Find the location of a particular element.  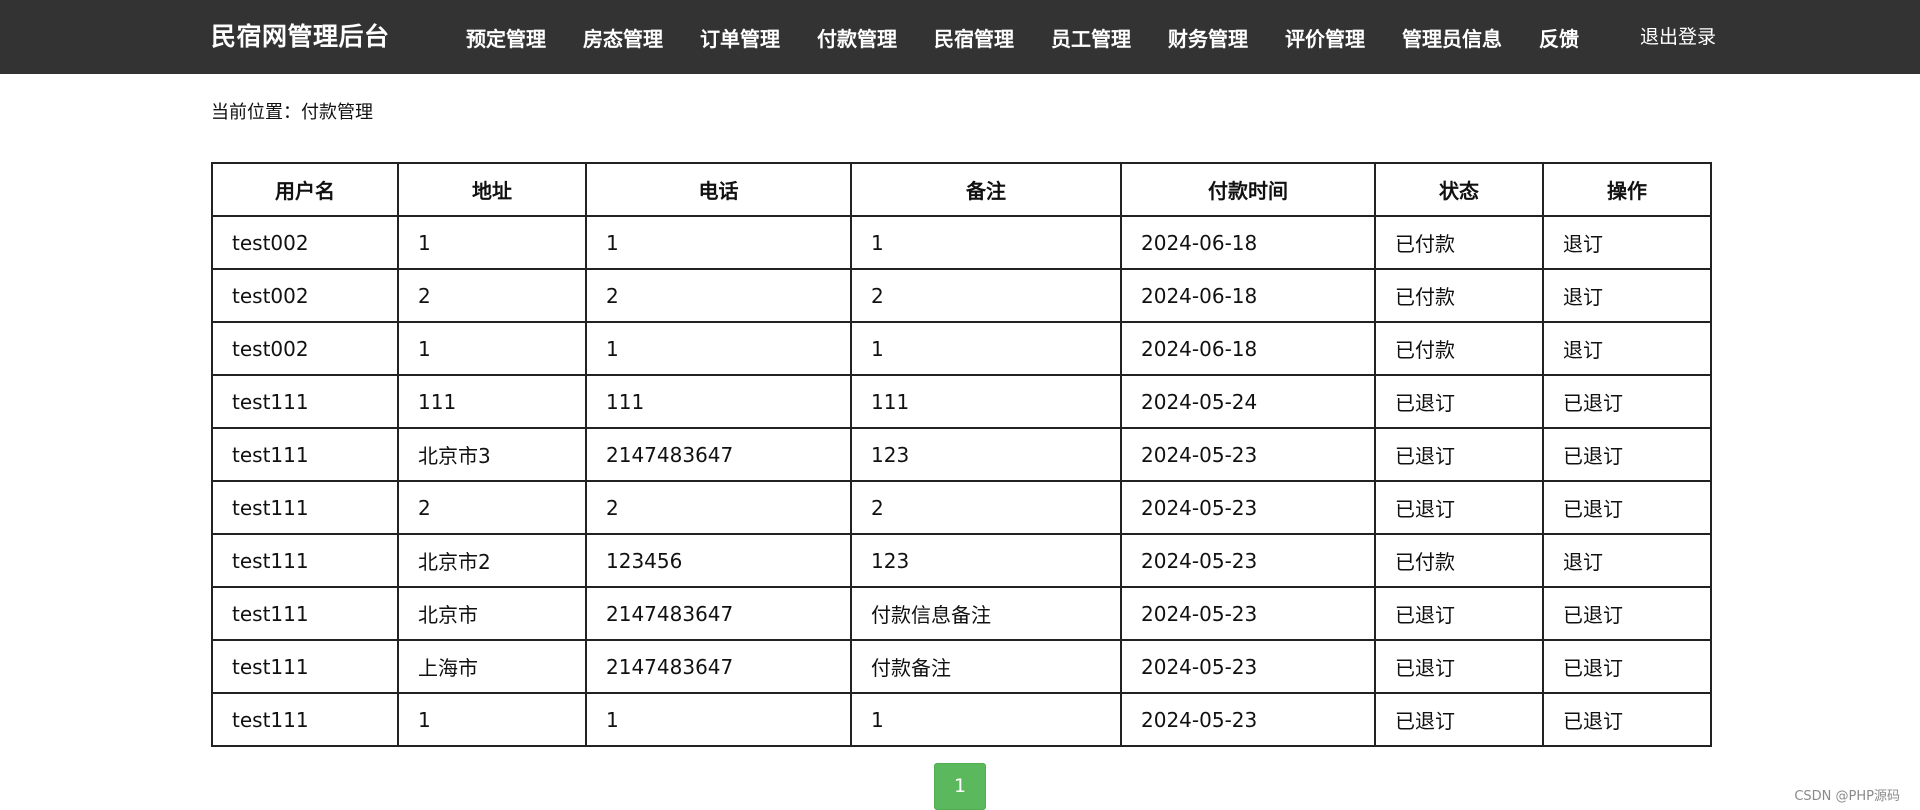

nav-item-finance: 财务管理 is located at coordinates (1208, 37).